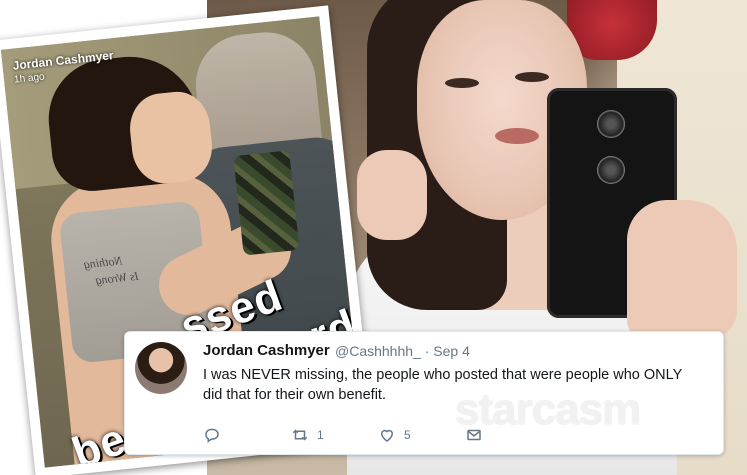  I want to click on tweet-handle-date: @Cashhhhh_ · Sep 4, so click(402, 351).